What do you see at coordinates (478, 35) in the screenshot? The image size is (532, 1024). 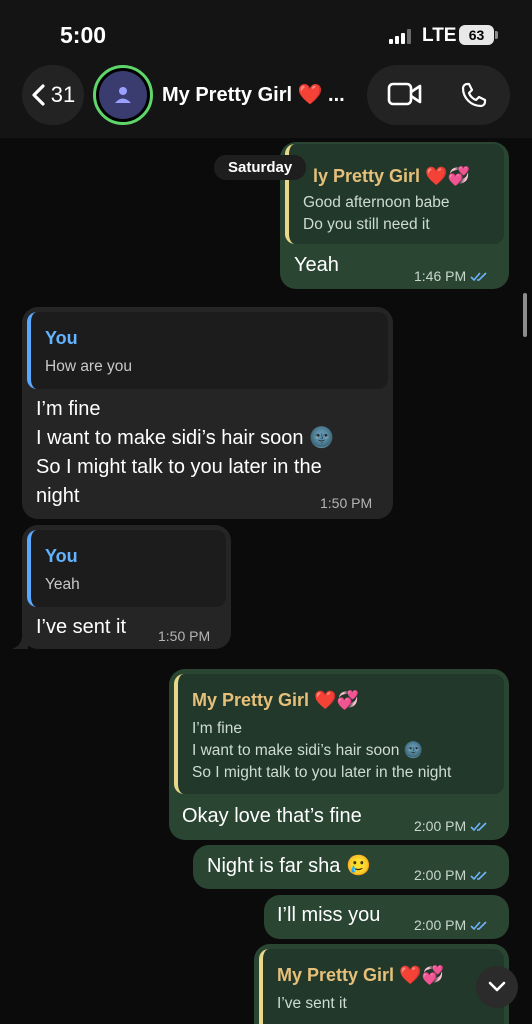 I see `battery-icon: 63` at bounding box center [478, 35].